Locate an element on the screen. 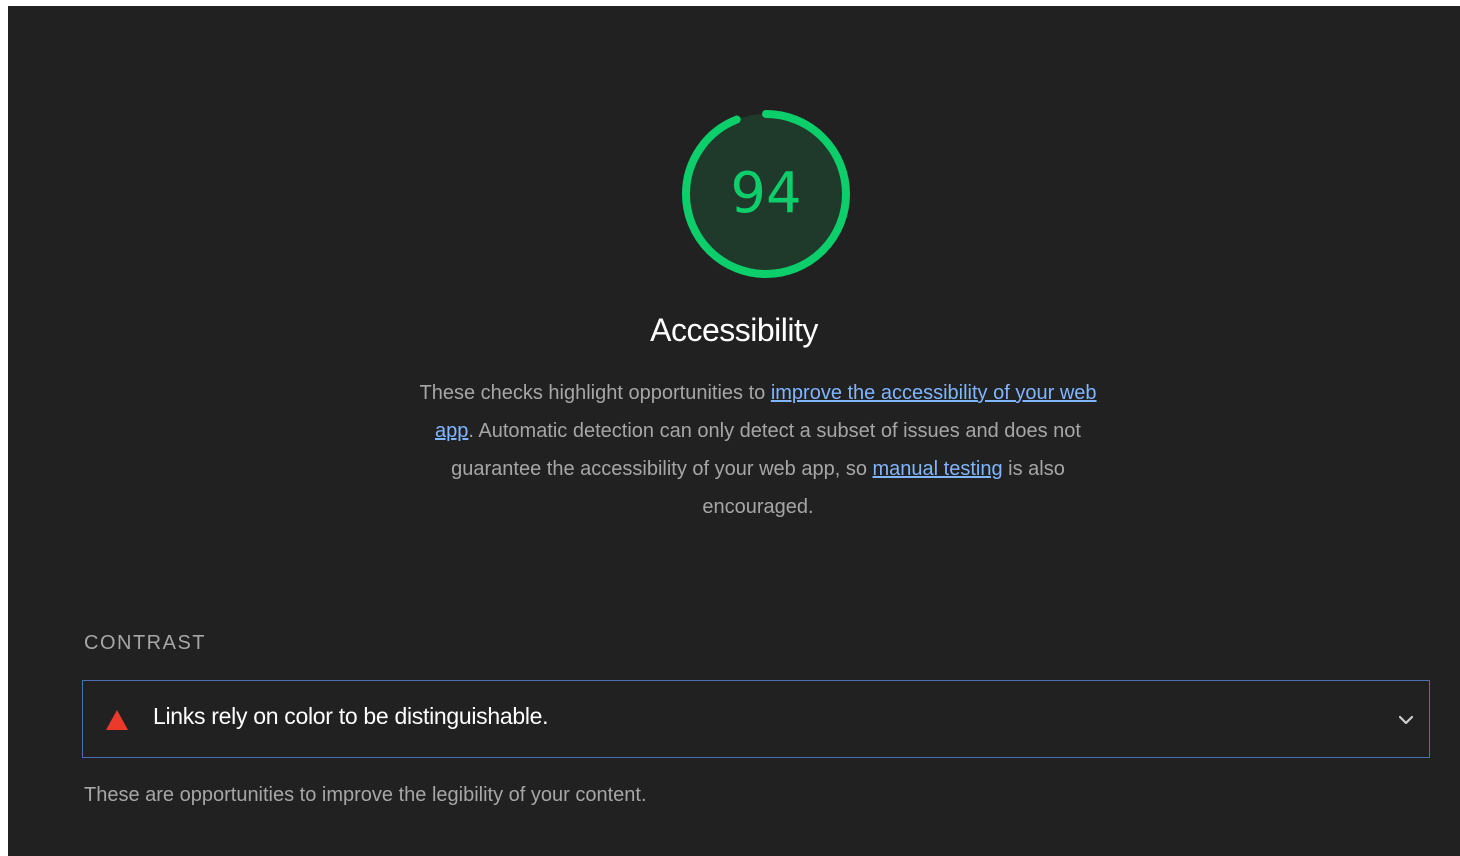 Image resolution: width=1460 pixels, height=856 pixels. category-title: Accessibility is located at coordinates (734, 330).